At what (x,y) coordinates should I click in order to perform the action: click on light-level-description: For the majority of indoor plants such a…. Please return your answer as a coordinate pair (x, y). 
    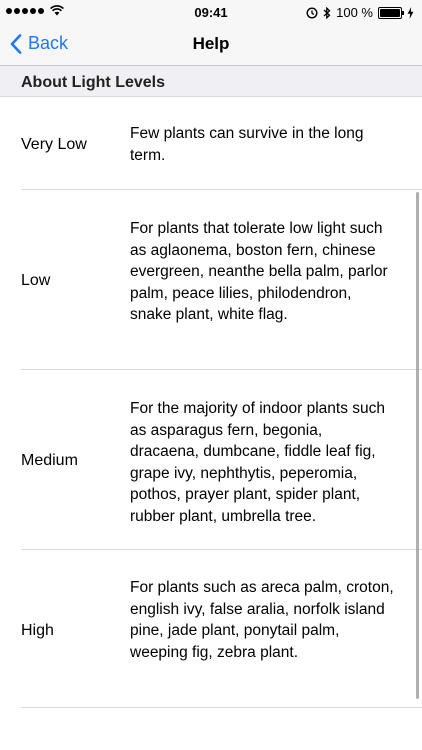
    Looking at the image, I should click on (258, 462).